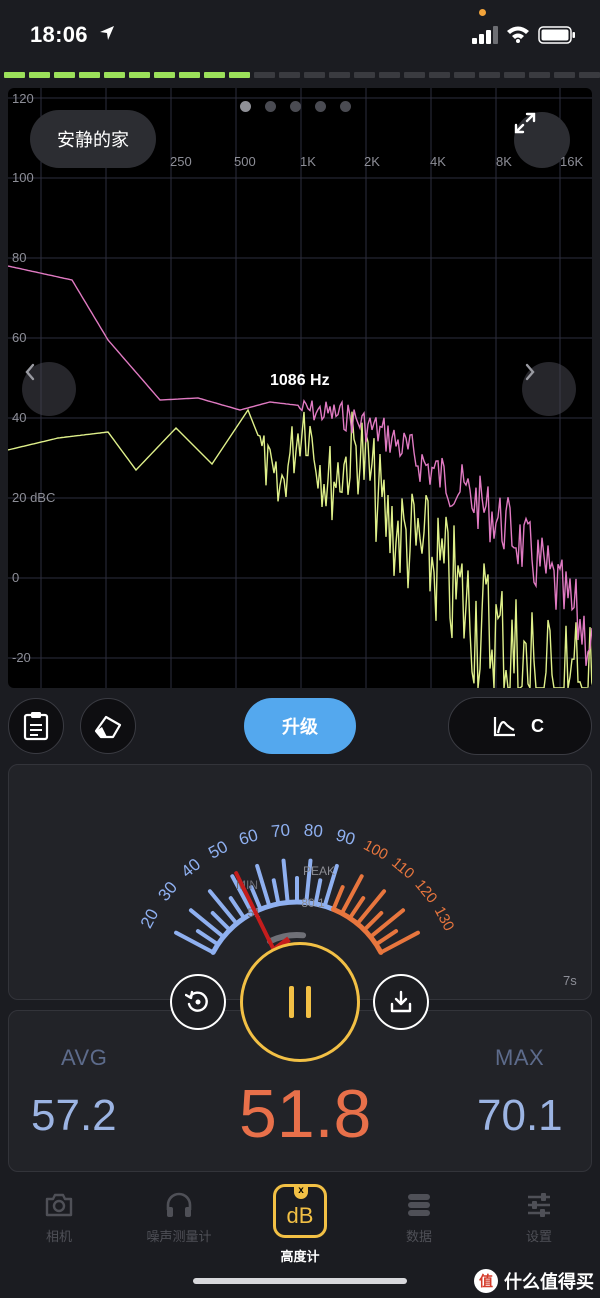  What do you see at coordinates (486, 1281) in the screenshot?
I see `watermark-logo-icon: 值` at bounding box center [486, 1281].